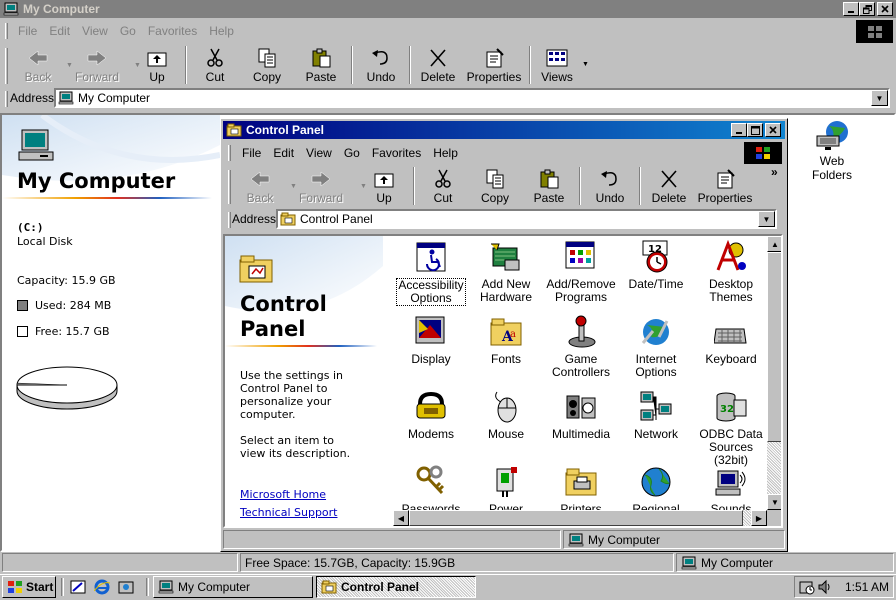  Describe the element at coordinates (766, 219) in the screenshot. I see `cp-address-dropdown-button: ▼` at that location.